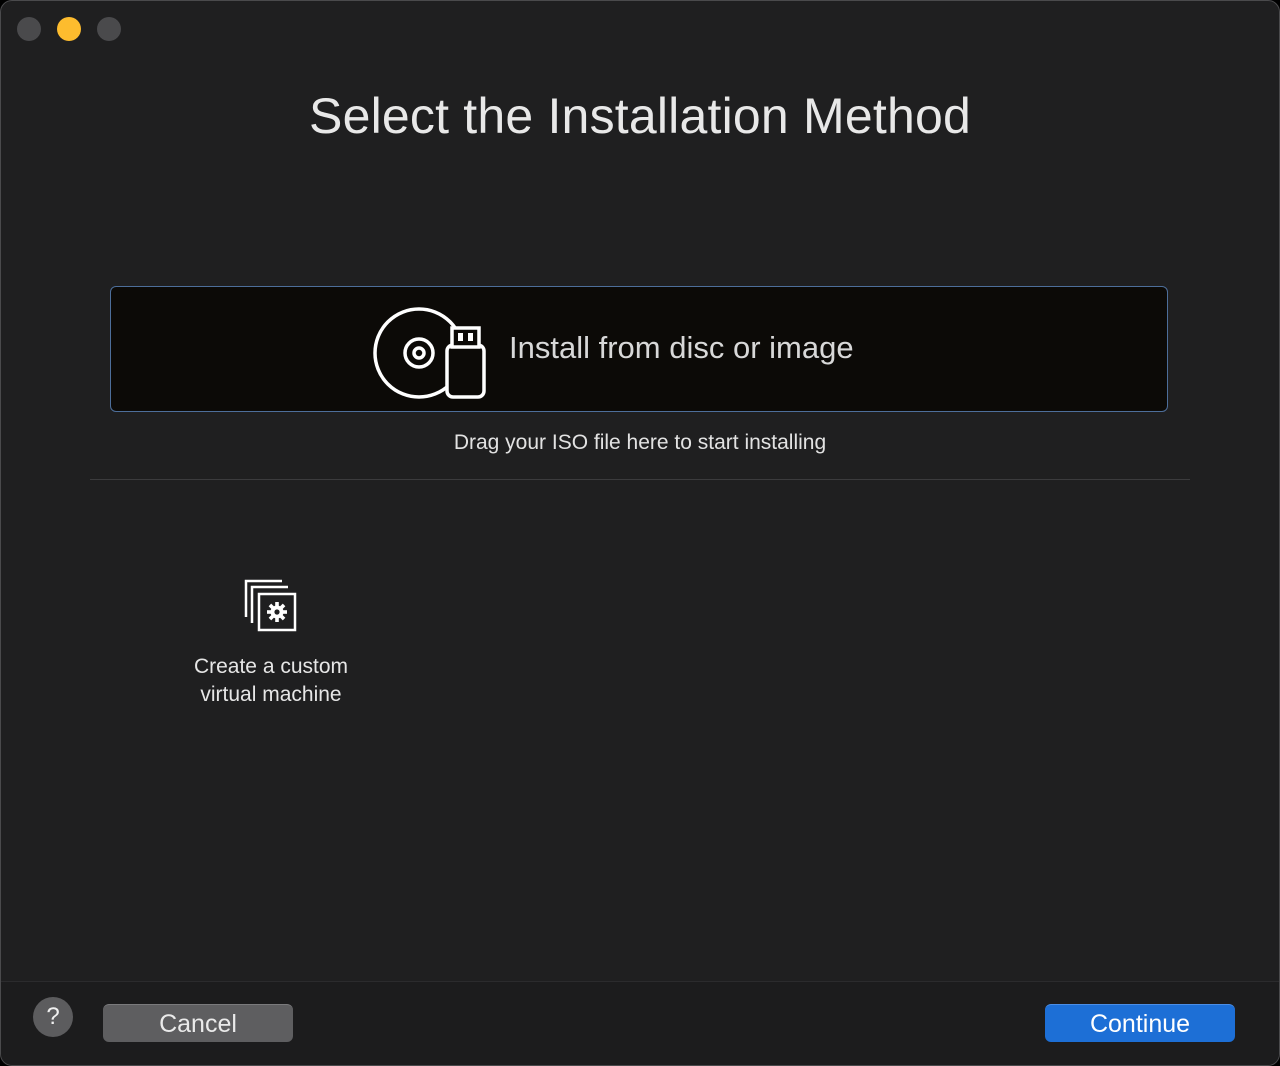 This screenshot has width=1280, height=1066. I want to click on close-window-button, so click(29, 29).